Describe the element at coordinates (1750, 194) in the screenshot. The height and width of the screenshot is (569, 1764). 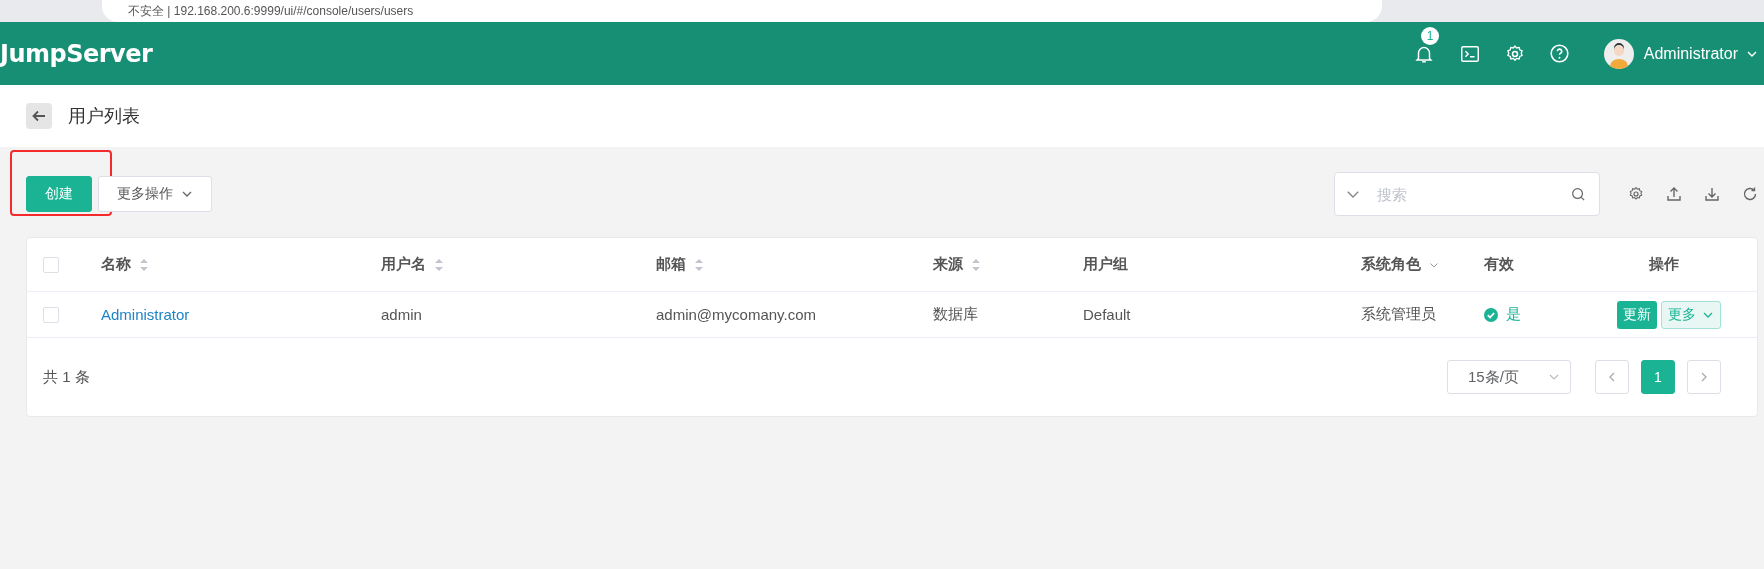
I see `refresh-icon` at that location.